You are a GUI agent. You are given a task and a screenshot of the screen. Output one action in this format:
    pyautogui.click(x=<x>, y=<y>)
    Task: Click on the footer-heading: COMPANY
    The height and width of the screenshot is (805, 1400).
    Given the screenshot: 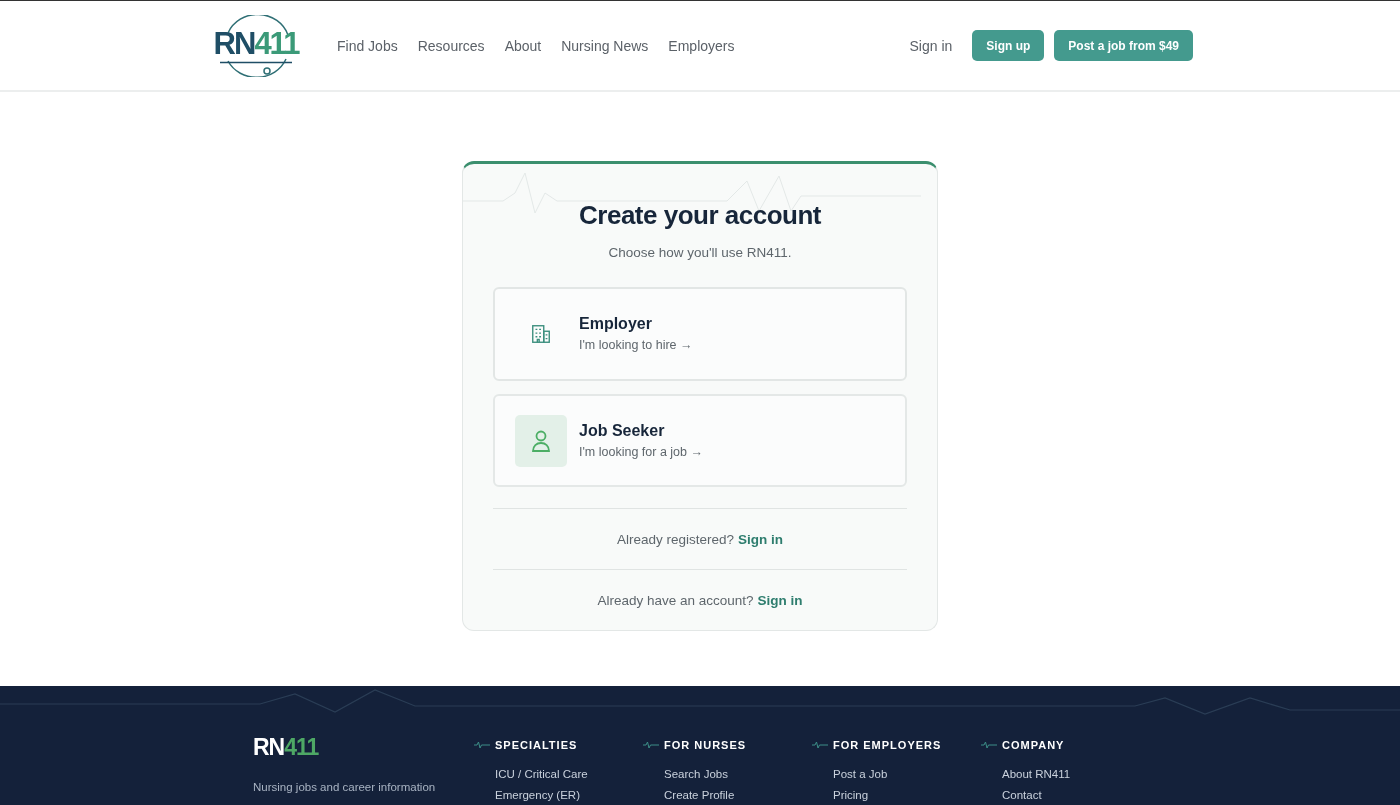 What is the action you would take?
    pyautogui.click(x=1033, y=745)
    